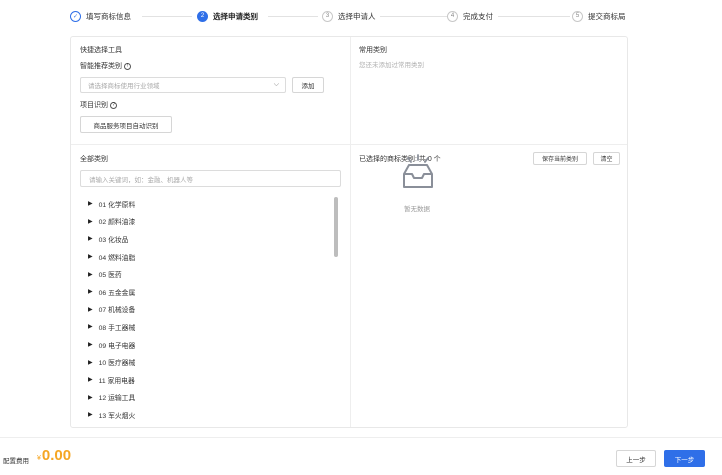  Describe the element at coordinates (391, 65) in the screenshot. I see `common-categories-empty: 您还未添加过常用类别` at that location.